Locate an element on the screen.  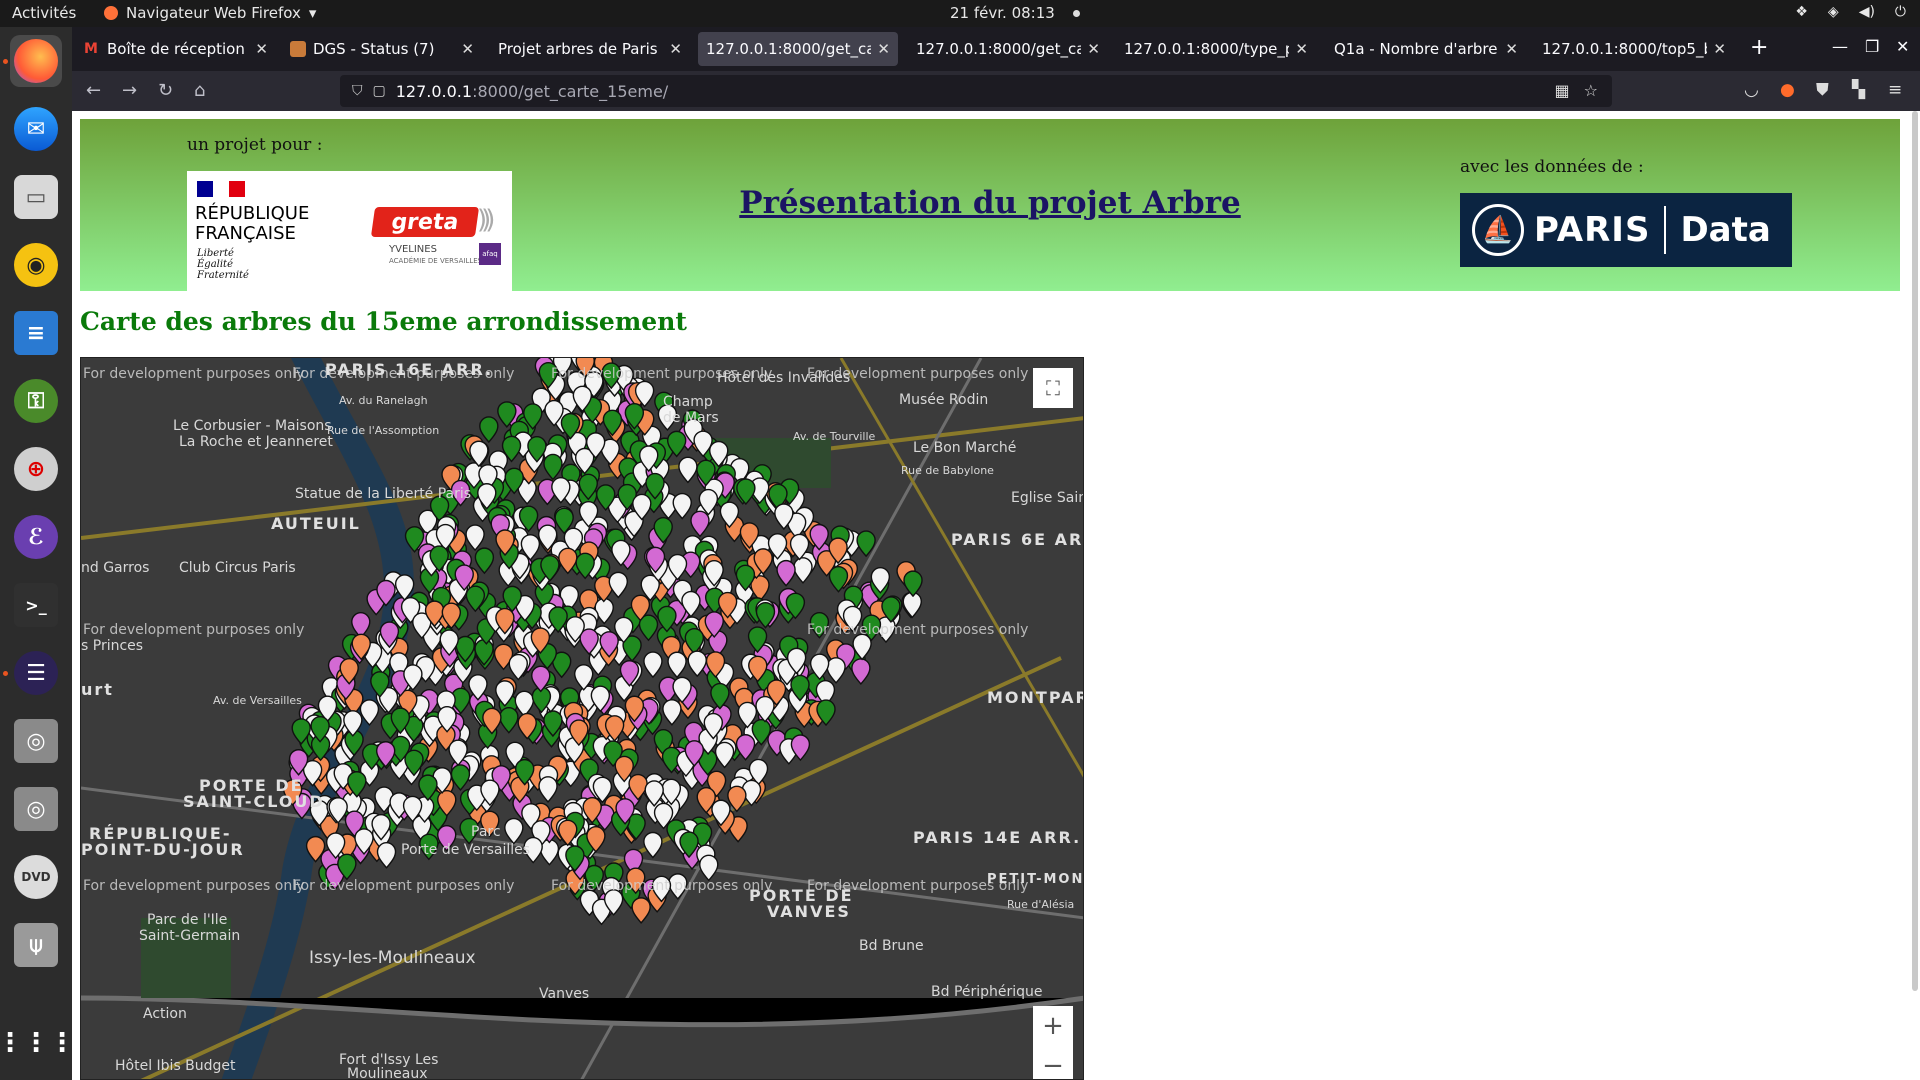
map-label: Rue de Babylone is located at coordinates (947, 470).